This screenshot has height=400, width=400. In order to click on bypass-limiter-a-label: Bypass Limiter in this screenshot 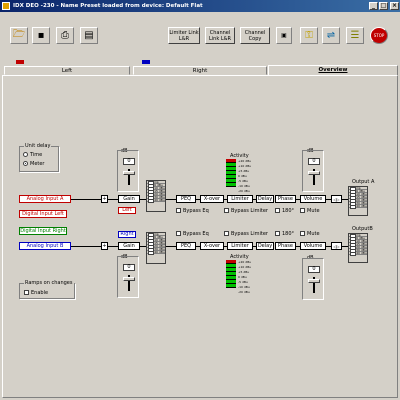, I will do `click(249, 211)`.